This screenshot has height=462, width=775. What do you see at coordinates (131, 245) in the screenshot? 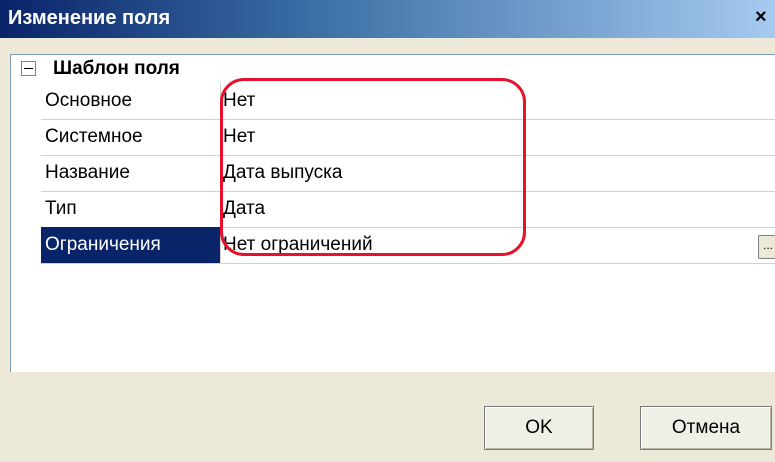
I see `property-name: Ограничения` at bounding box center [131, 245].